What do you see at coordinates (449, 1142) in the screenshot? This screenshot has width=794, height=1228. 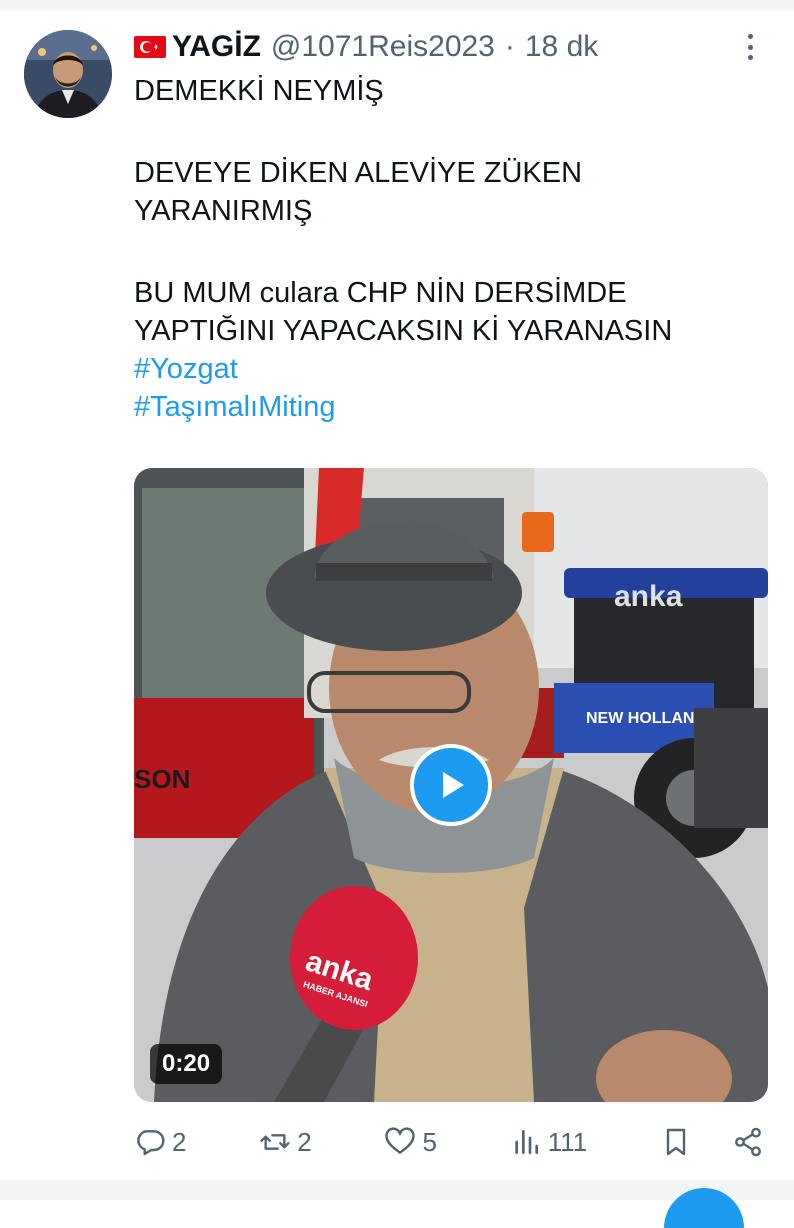 I see `tweet-actions-bar: 2 2 5 111` at bounding box center [449, 1142].